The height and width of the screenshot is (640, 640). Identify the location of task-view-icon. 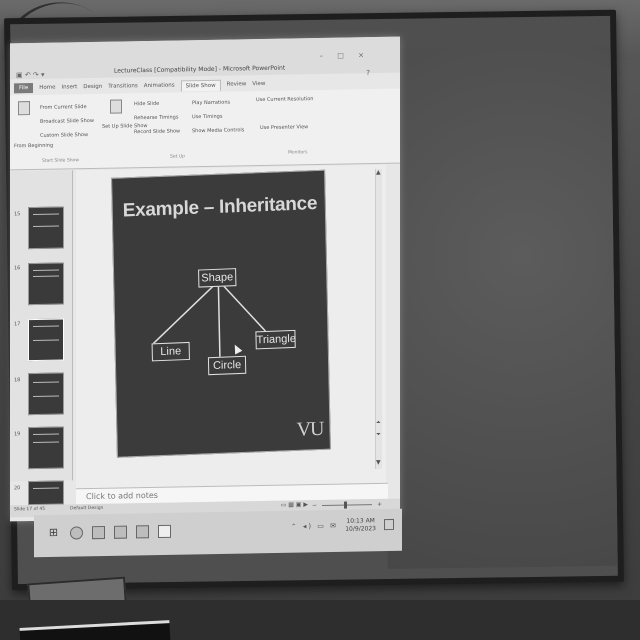
(98, 532).